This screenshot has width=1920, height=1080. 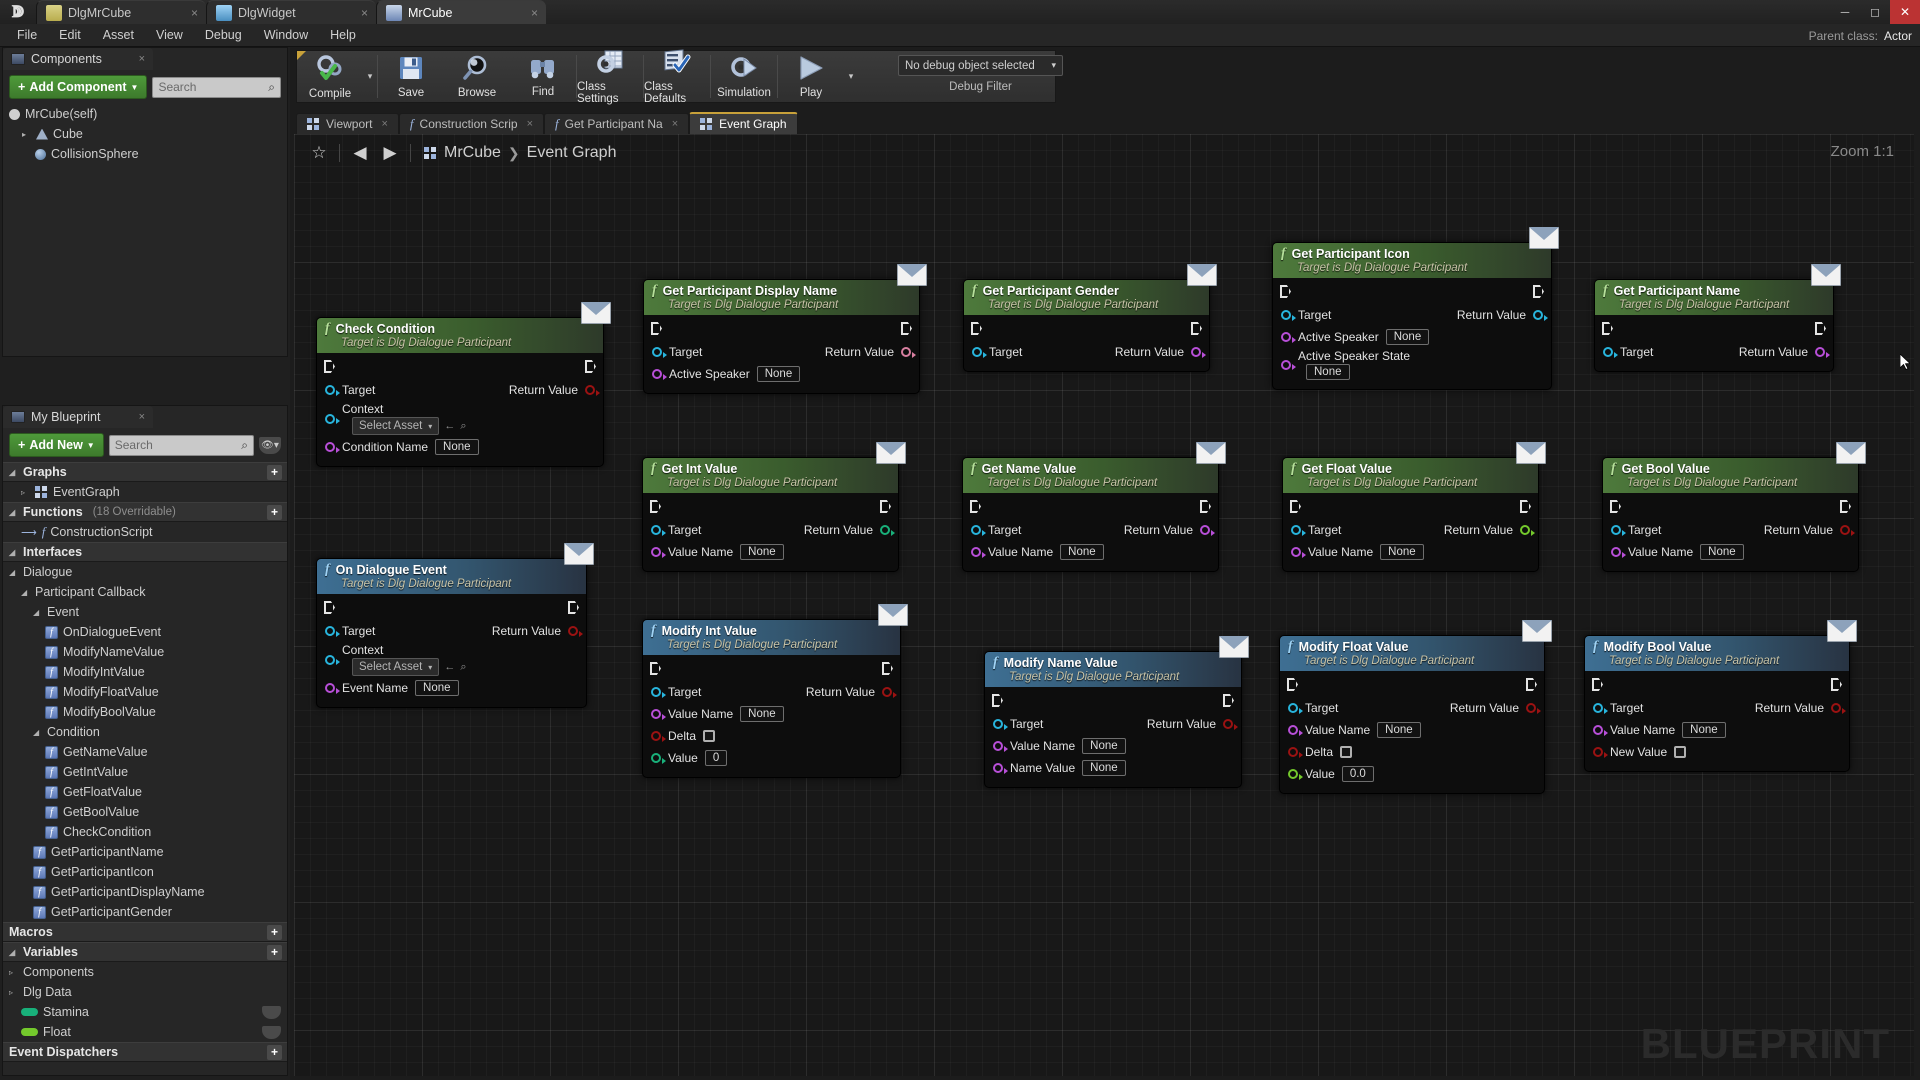 What do you see at coordinates (145, 992) in the screenshot?
I see `blueprint-item-dlg-data: ▹ Dlg Data` at bounding box center [145, 992].